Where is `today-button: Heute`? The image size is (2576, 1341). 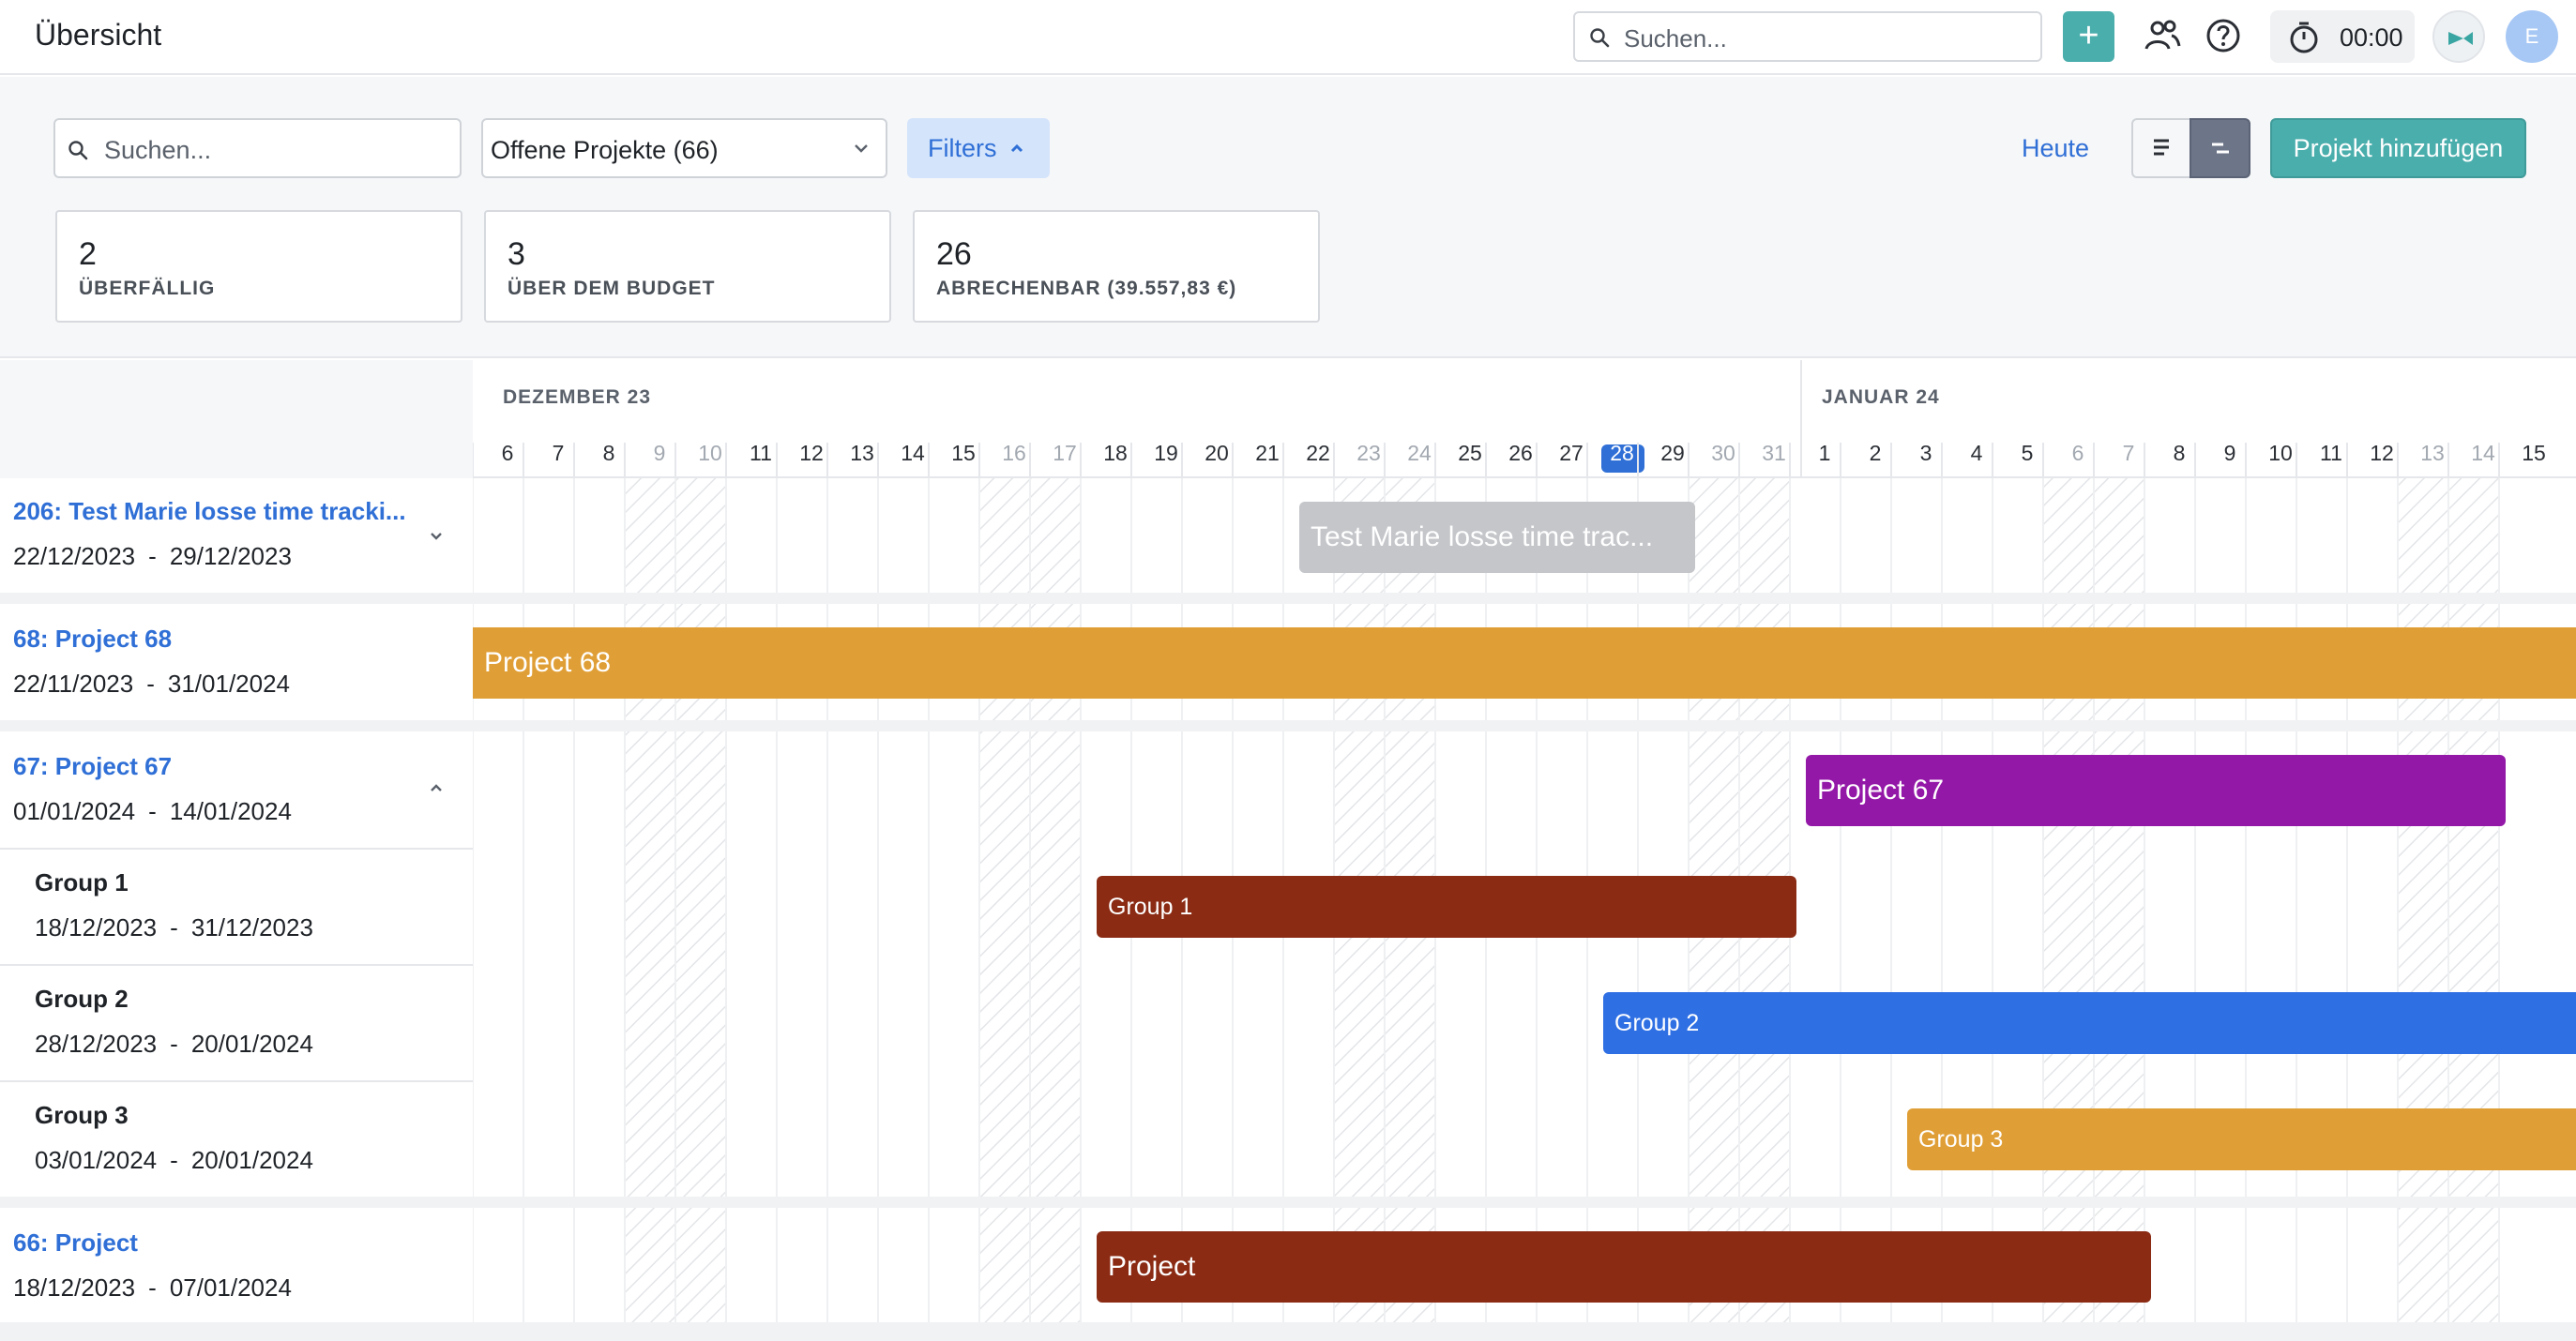 today-button: Heute is located at coordinates (2055, 149).